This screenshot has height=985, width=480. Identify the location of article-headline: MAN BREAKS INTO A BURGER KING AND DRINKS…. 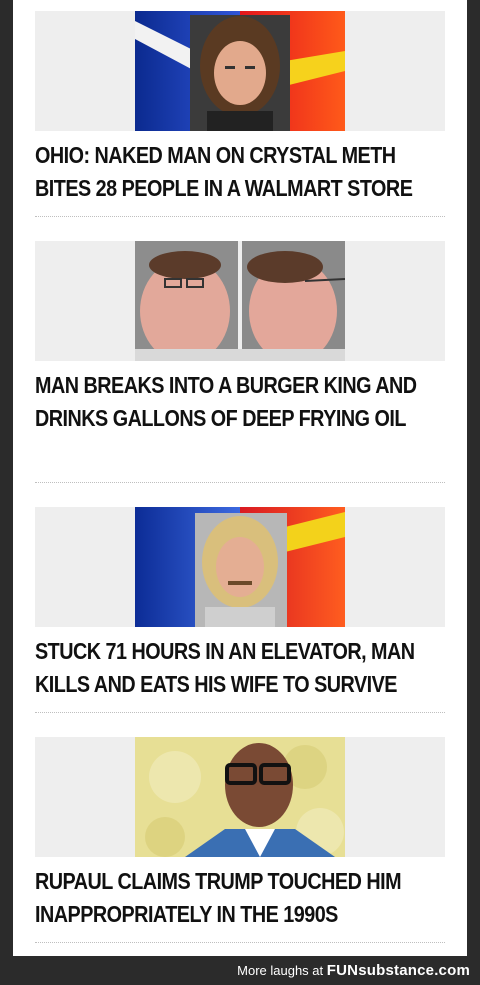
(240, 402).